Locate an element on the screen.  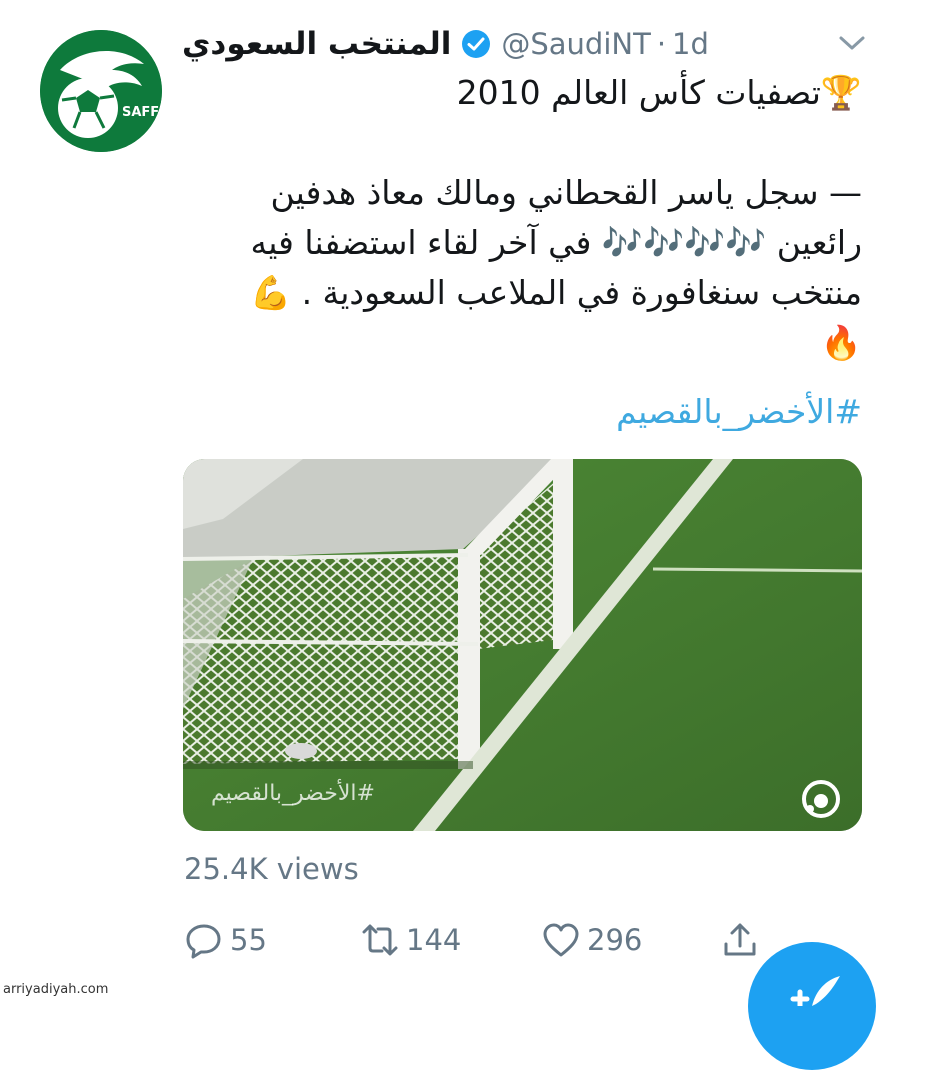
reply-button: 55 is located at coordinates (225, 940).